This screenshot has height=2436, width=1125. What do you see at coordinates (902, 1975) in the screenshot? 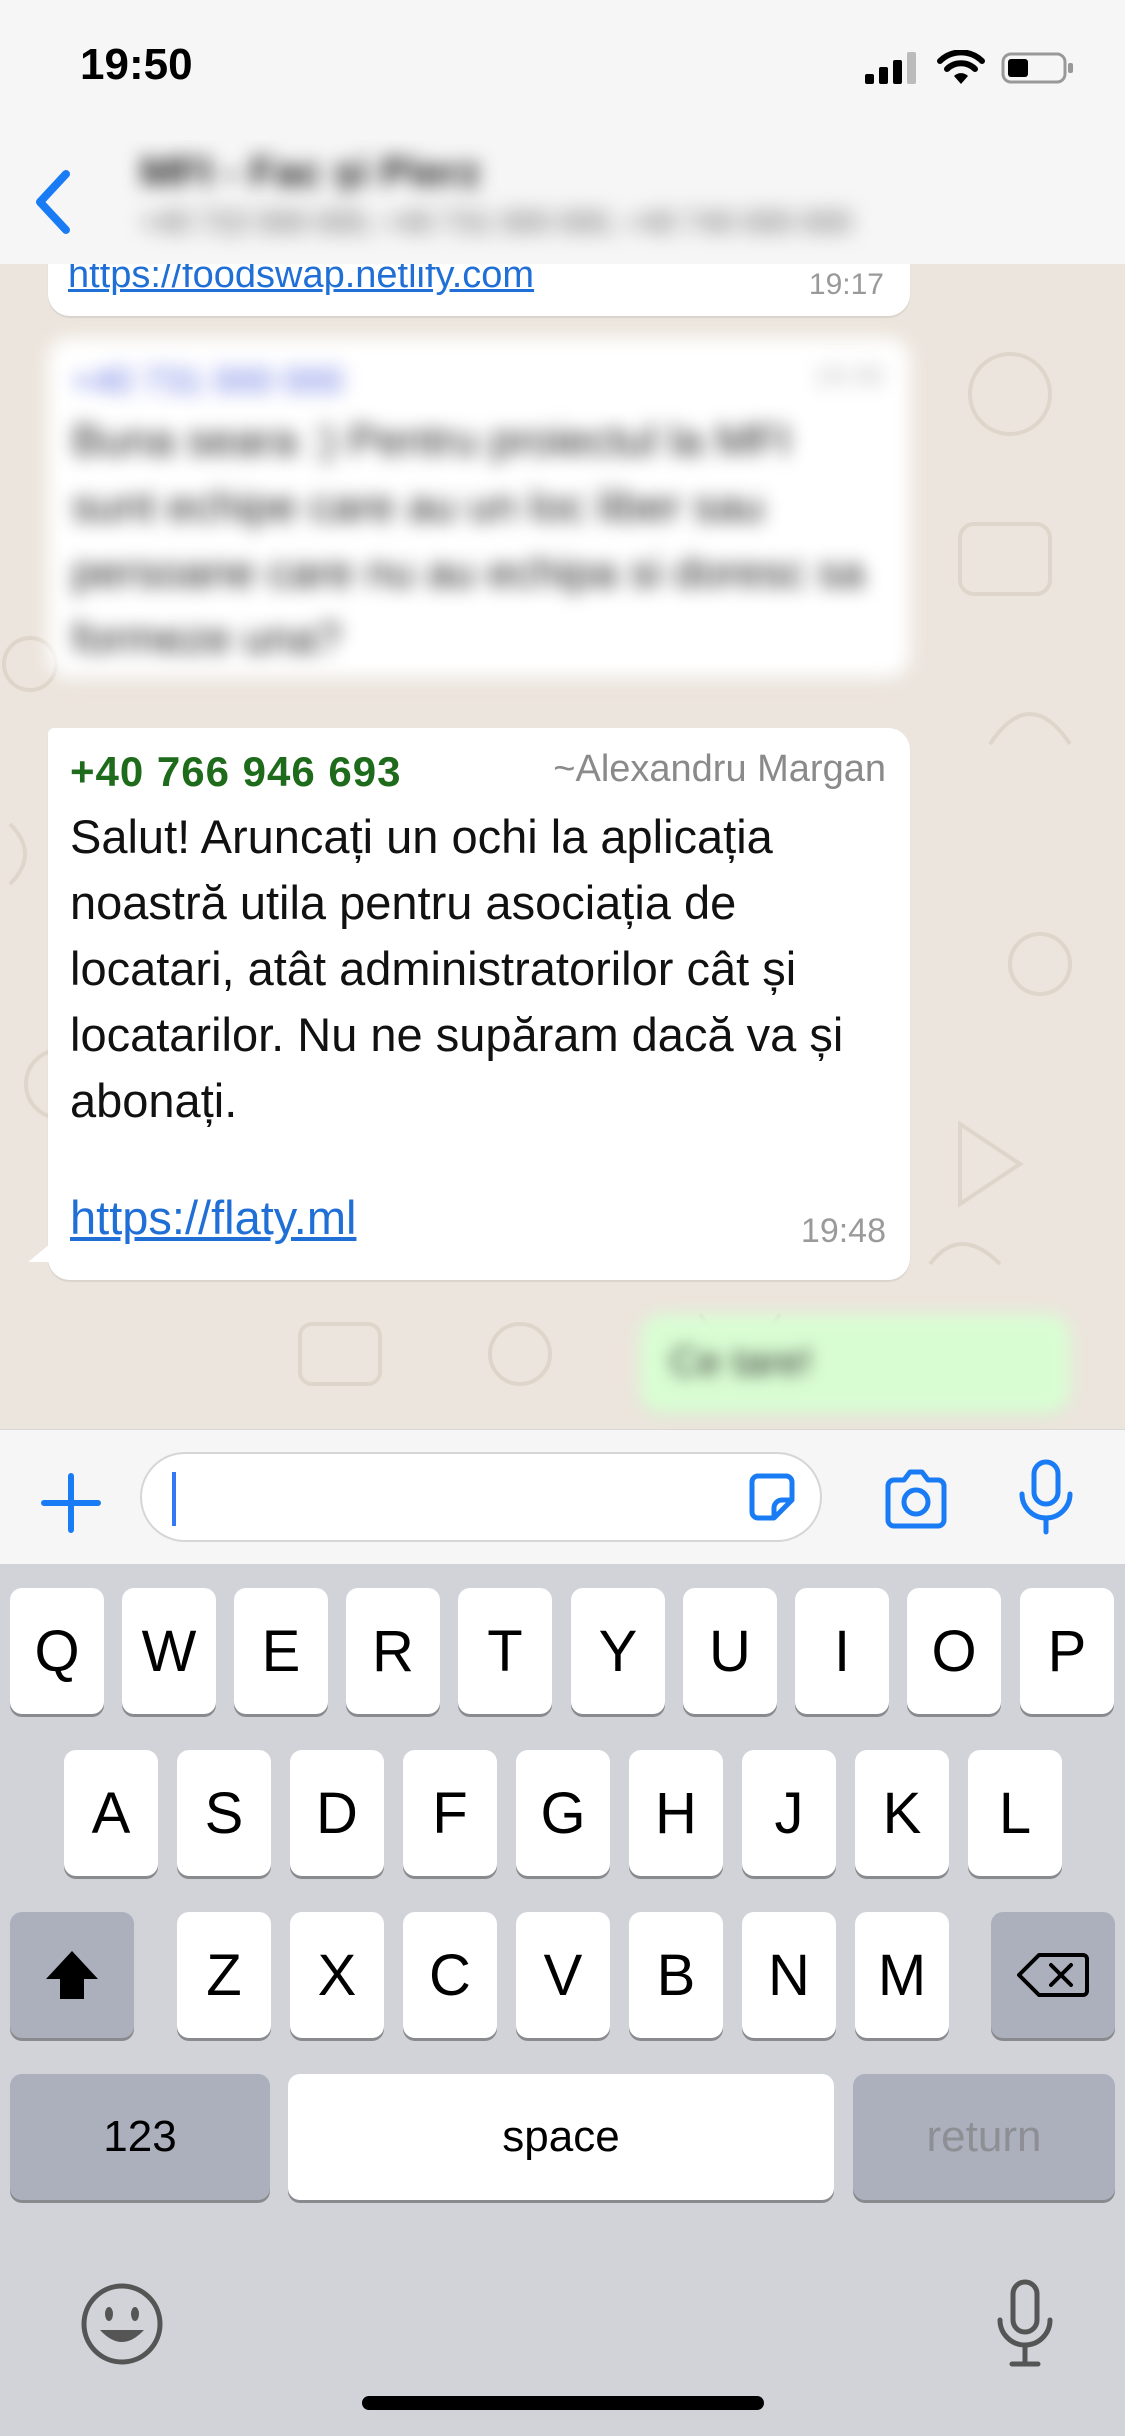
I see `key-m: M` at bounding box center [902, 1975].